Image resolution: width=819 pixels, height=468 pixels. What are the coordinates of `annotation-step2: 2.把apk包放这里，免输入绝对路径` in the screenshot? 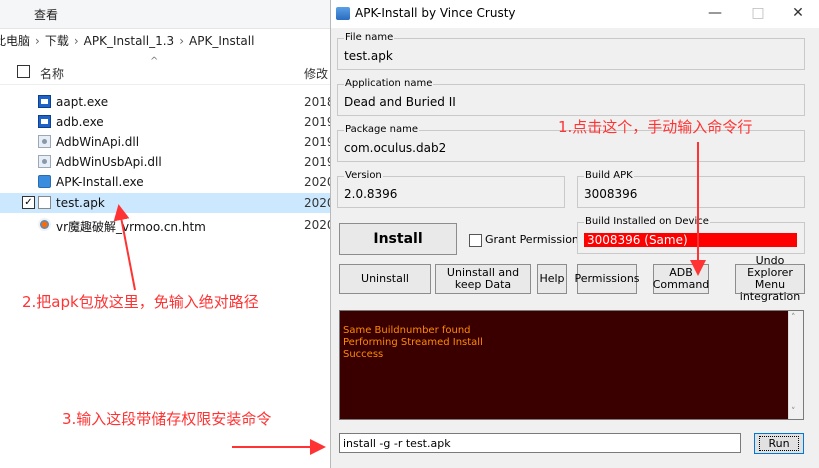 It's located at (140, 302).